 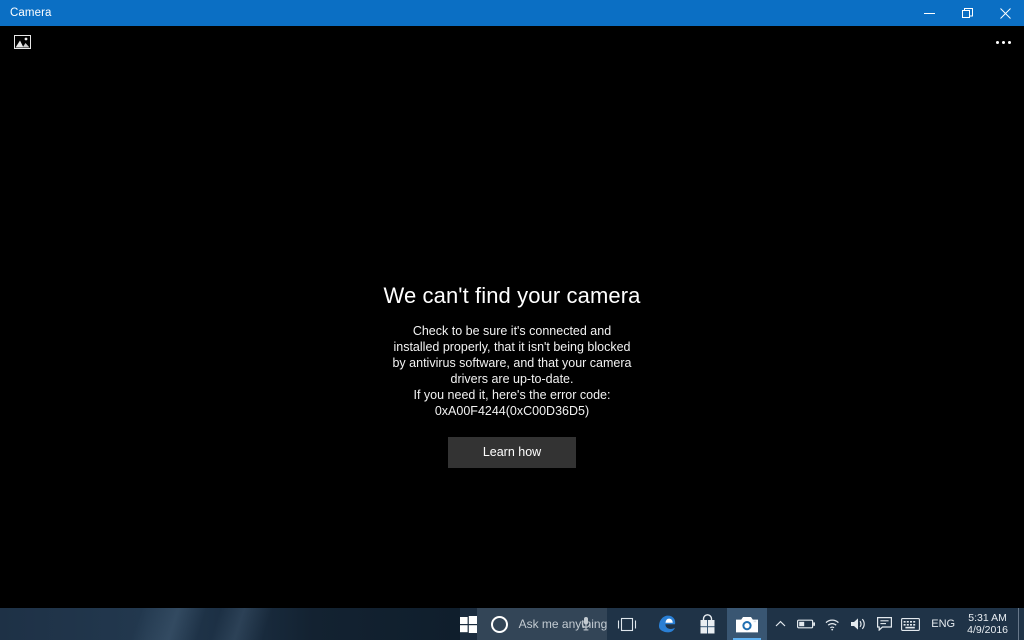 What do you see at coordinates (512, 411) in the screenshot?
I see `error-code: 0xA00F4244(0xC00D36D5)` at bounding box center [512, 411].